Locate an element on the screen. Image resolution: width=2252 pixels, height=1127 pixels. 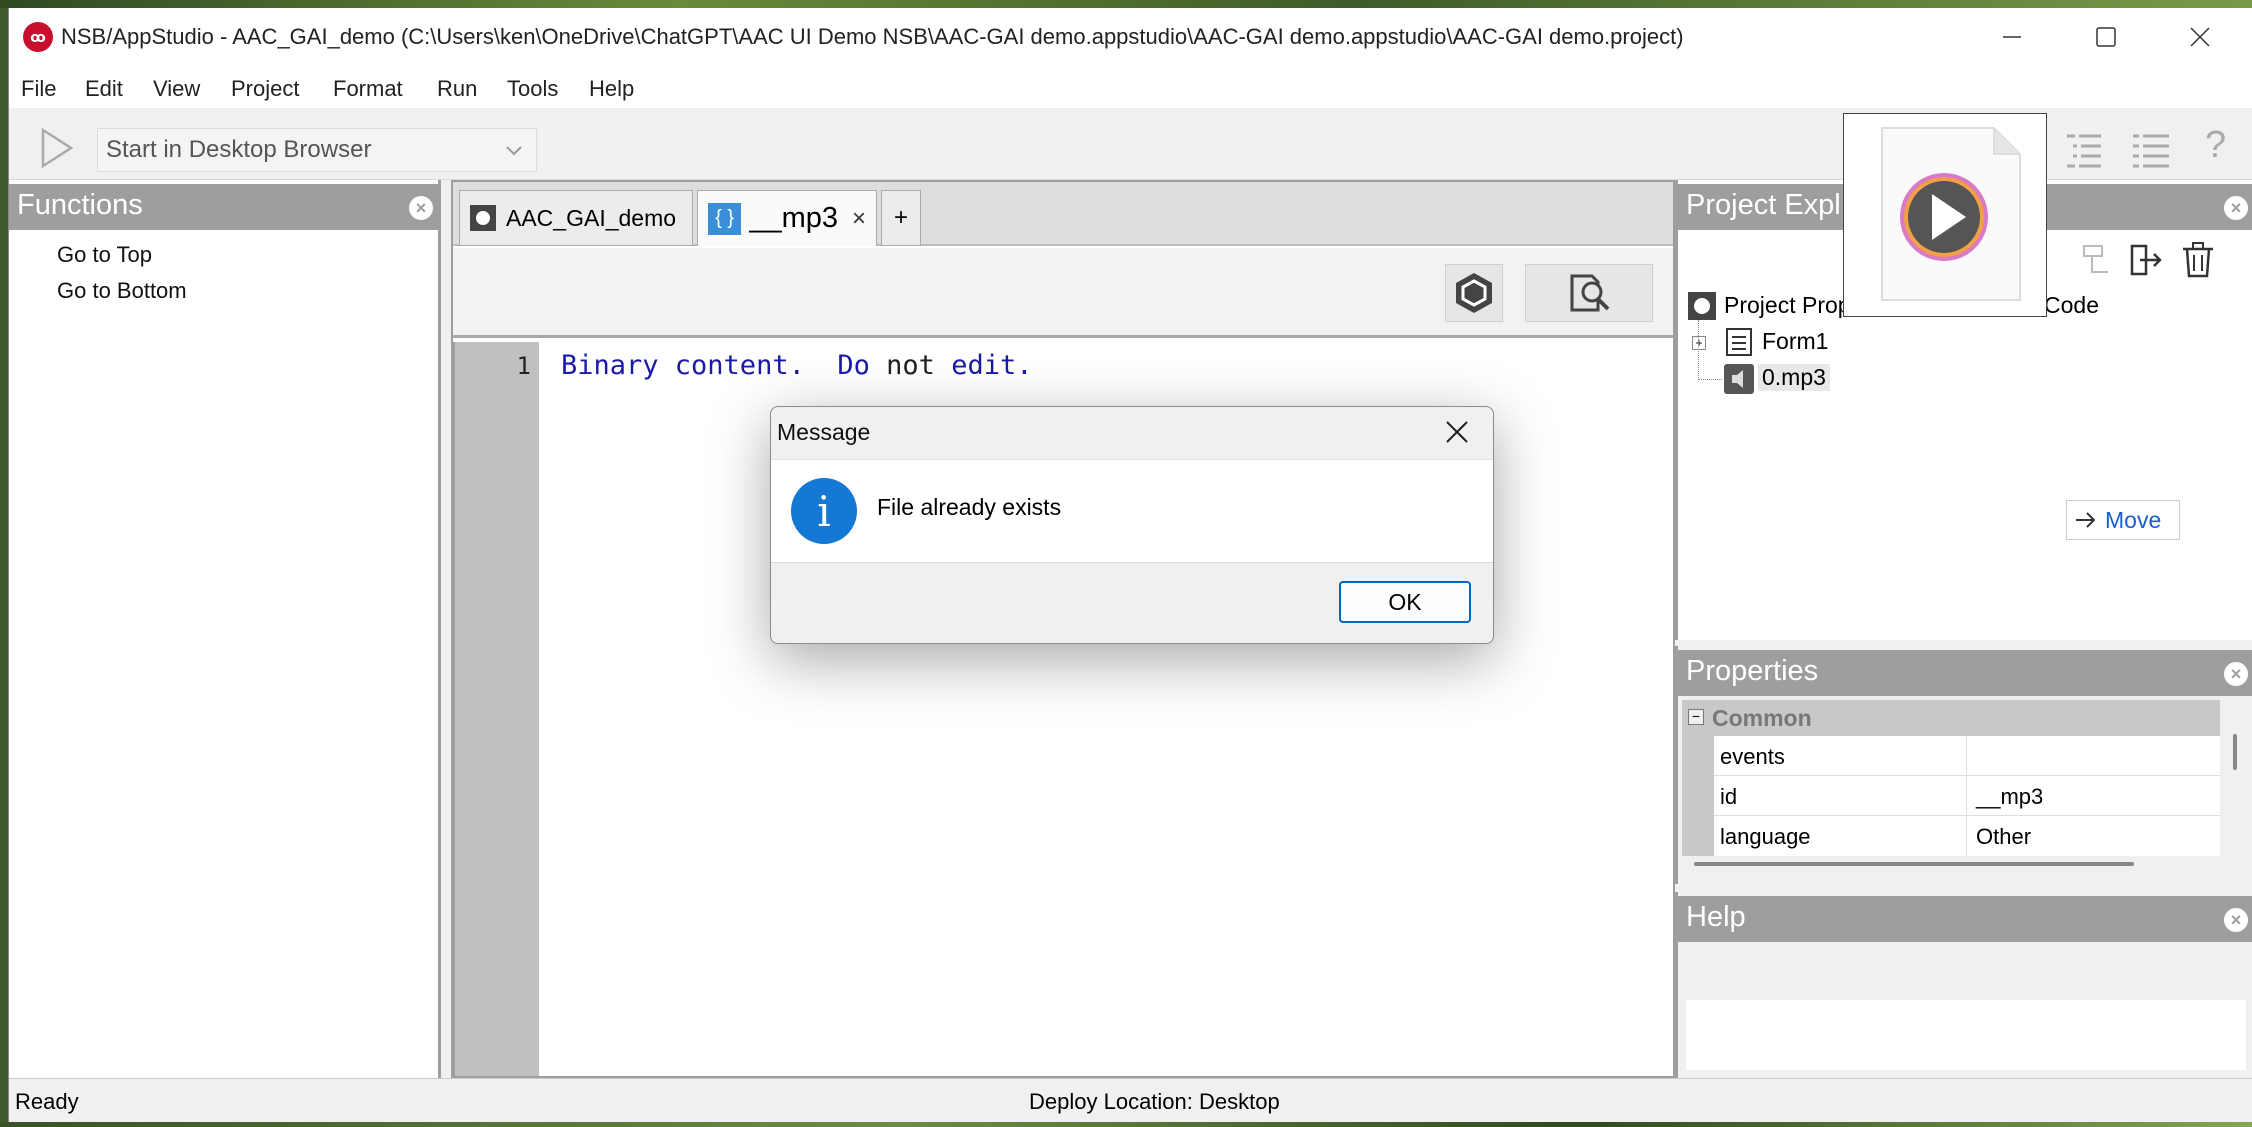
expand-icon: + is located at coordinates (1699, 343).